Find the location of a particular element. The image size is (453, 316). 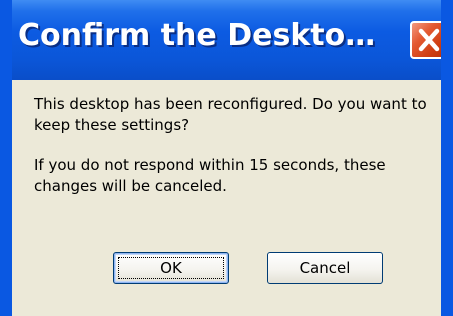

ok-button-label: OK is located at coordinates (171, 268).